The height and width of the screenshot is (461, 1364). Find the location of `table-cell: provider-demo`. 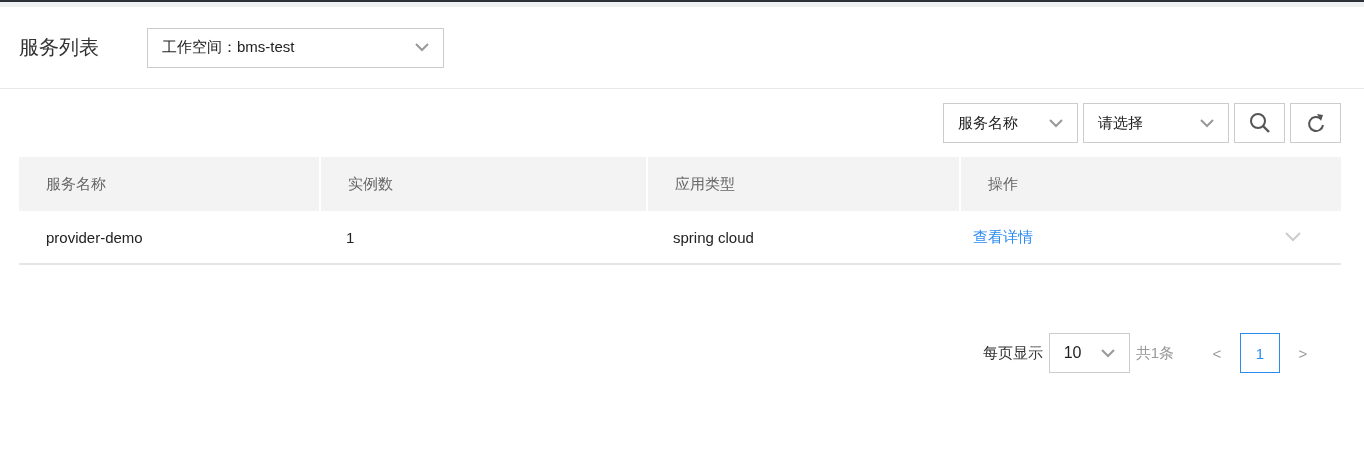

table-cell: provider-demo is located at coordinates (94, 237).